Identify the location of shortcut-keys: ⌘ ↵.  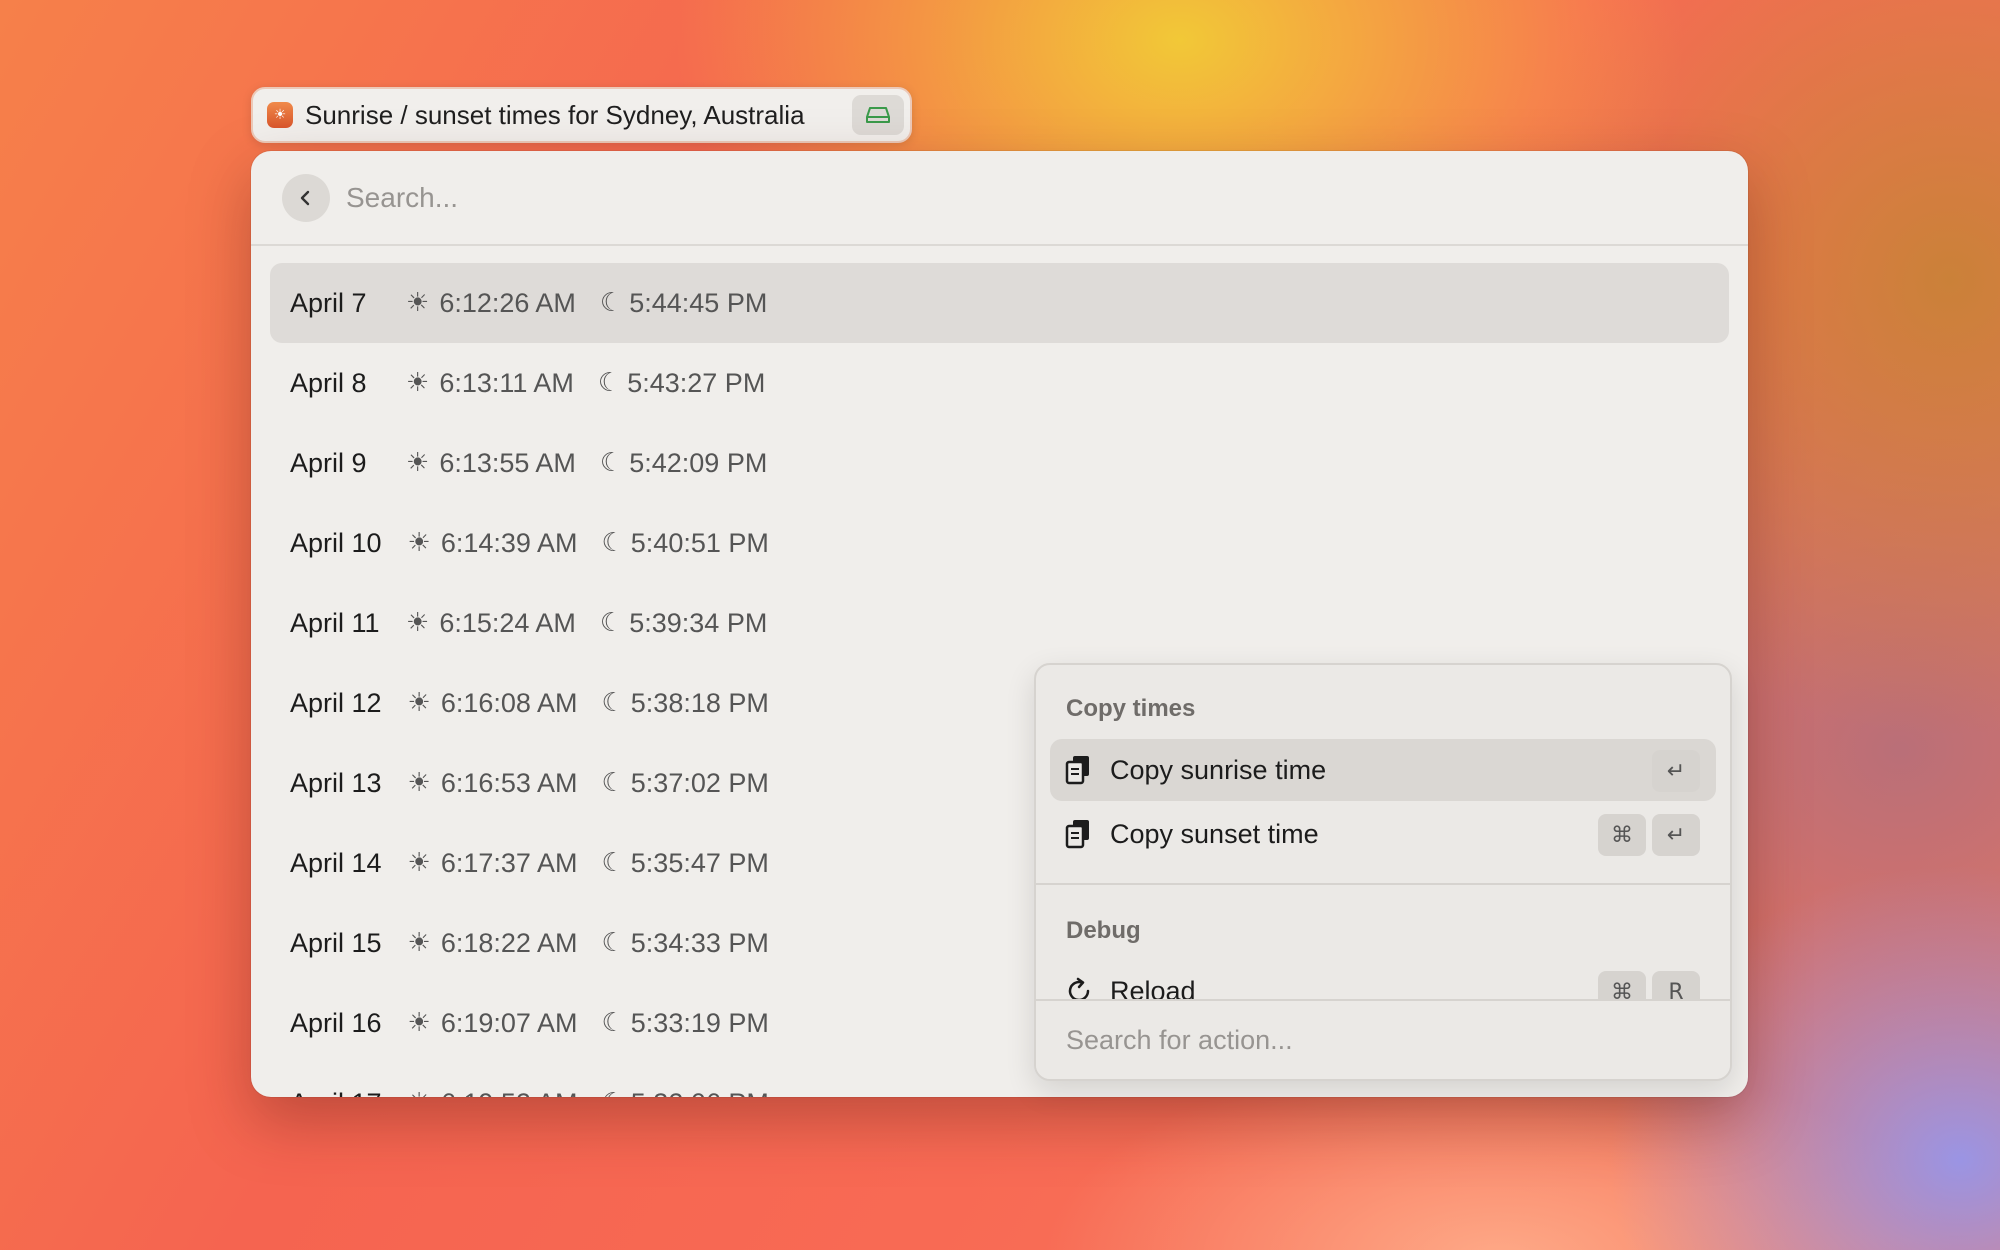
(1649, 835).